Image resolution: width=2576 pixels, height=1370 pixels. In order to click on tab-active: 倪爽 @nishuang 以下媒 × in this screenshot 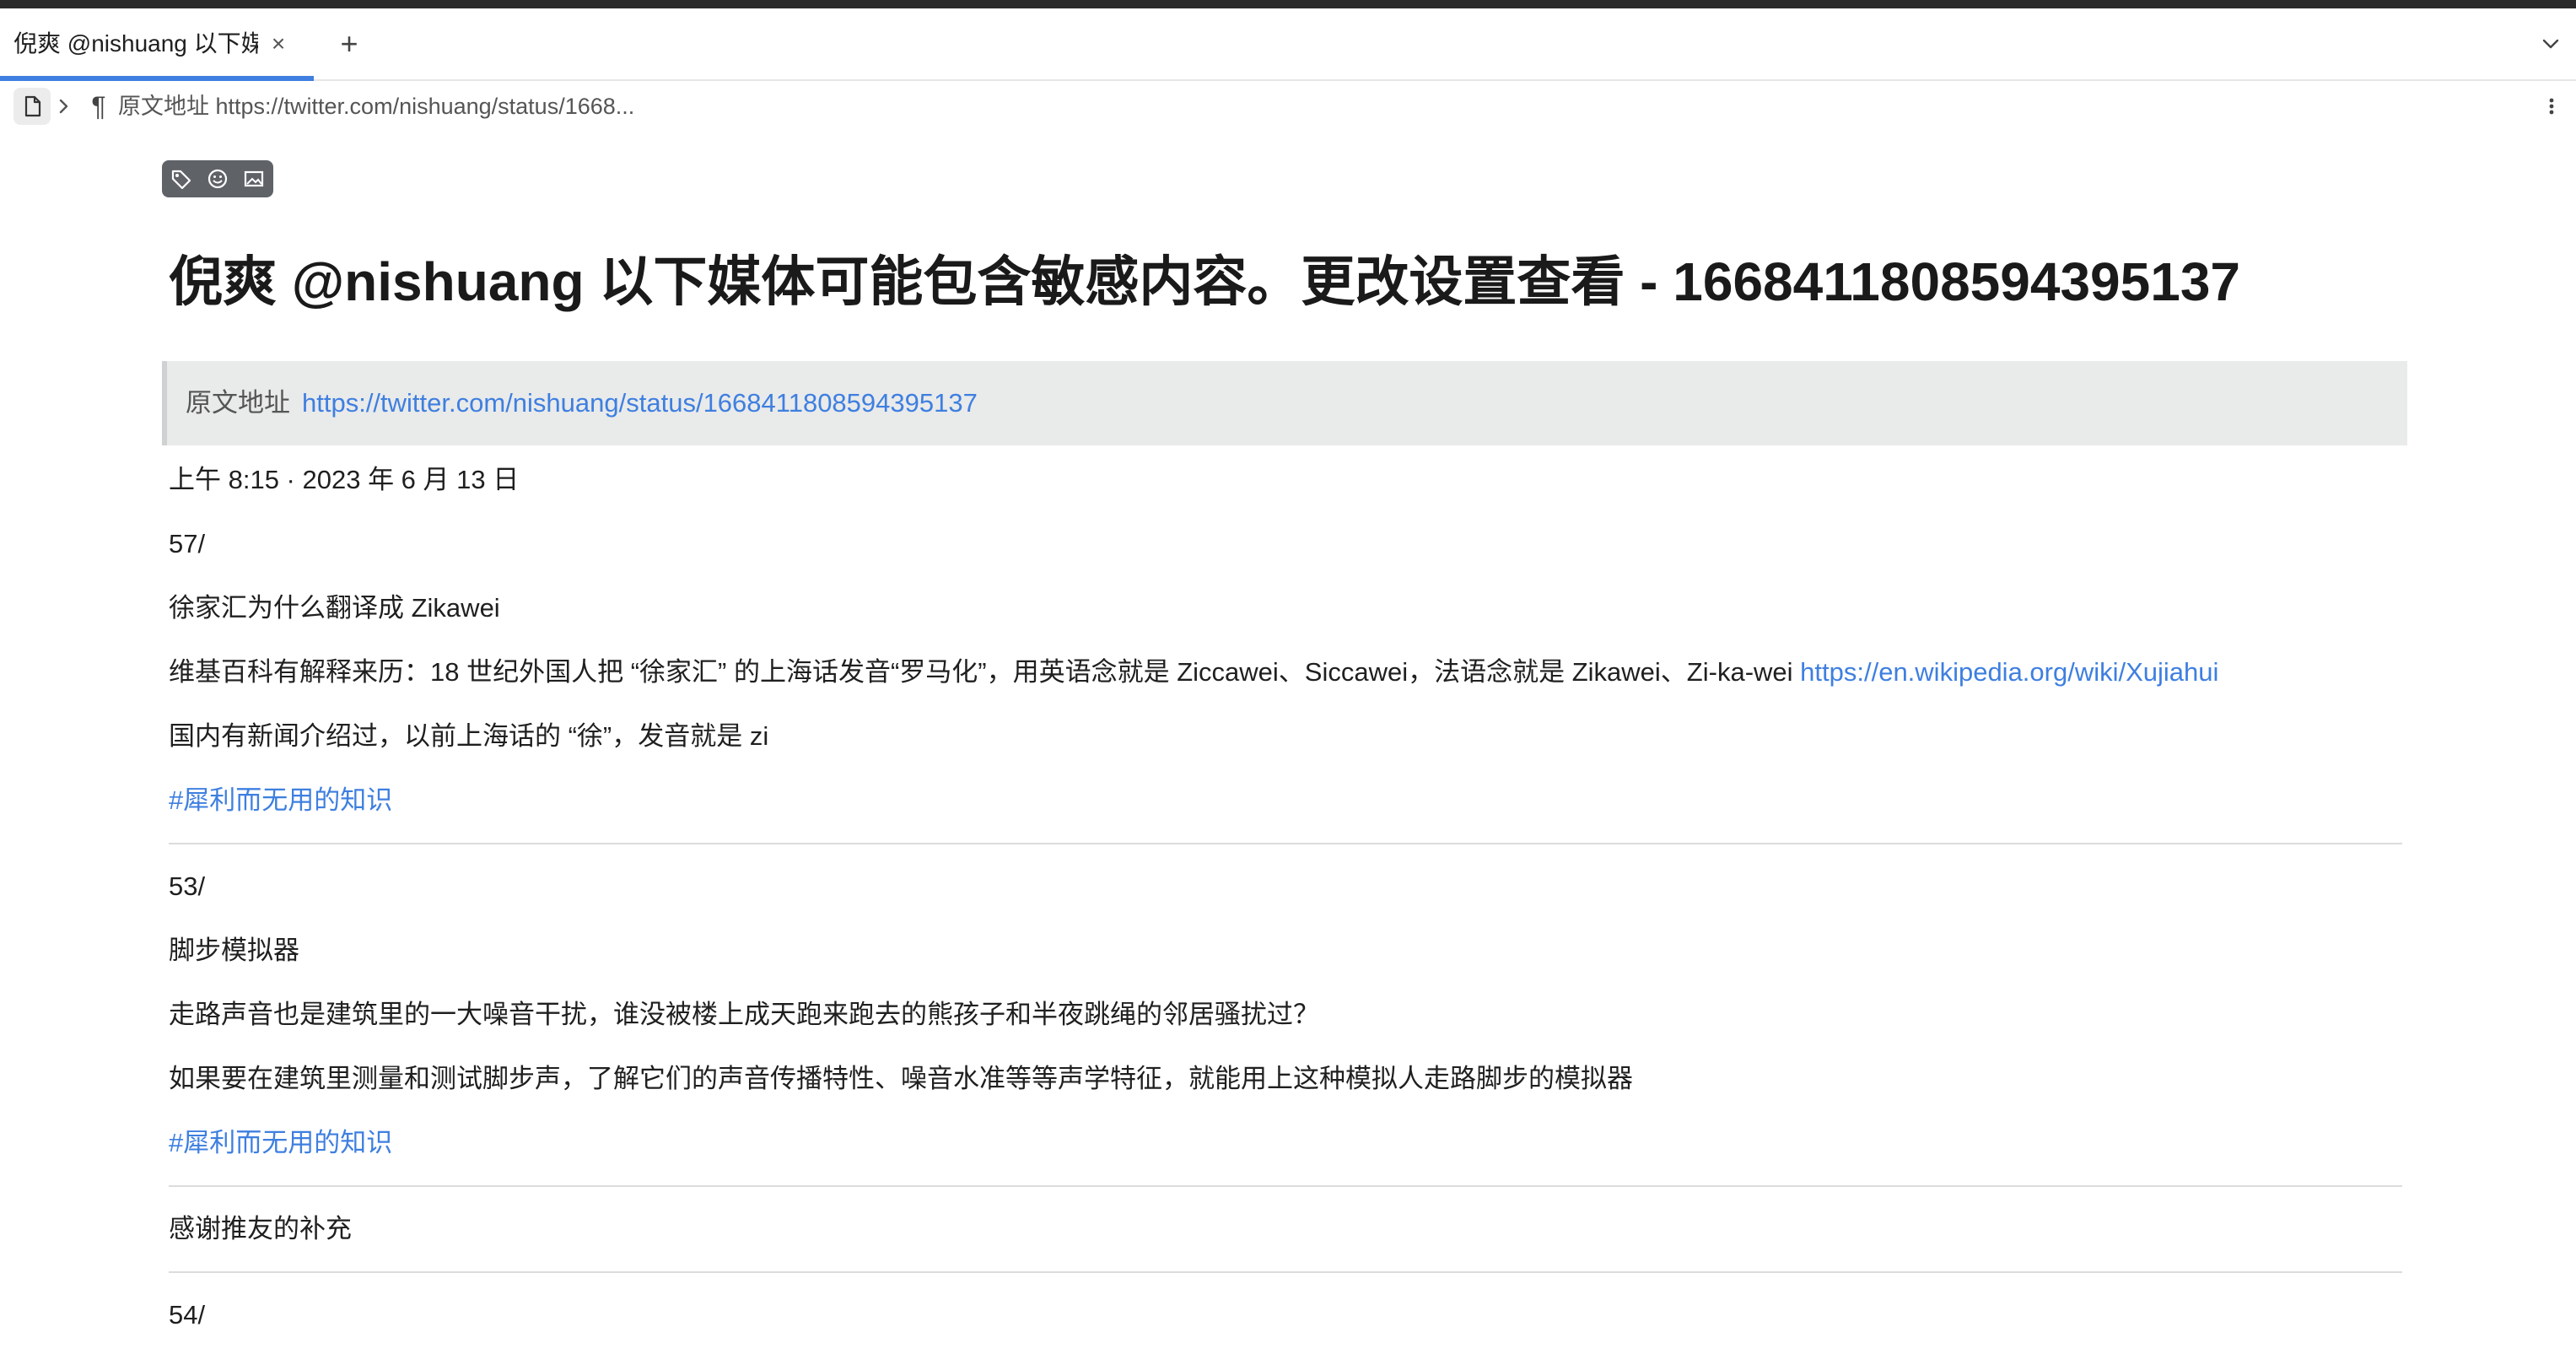, I will do `click(157, 44)`.